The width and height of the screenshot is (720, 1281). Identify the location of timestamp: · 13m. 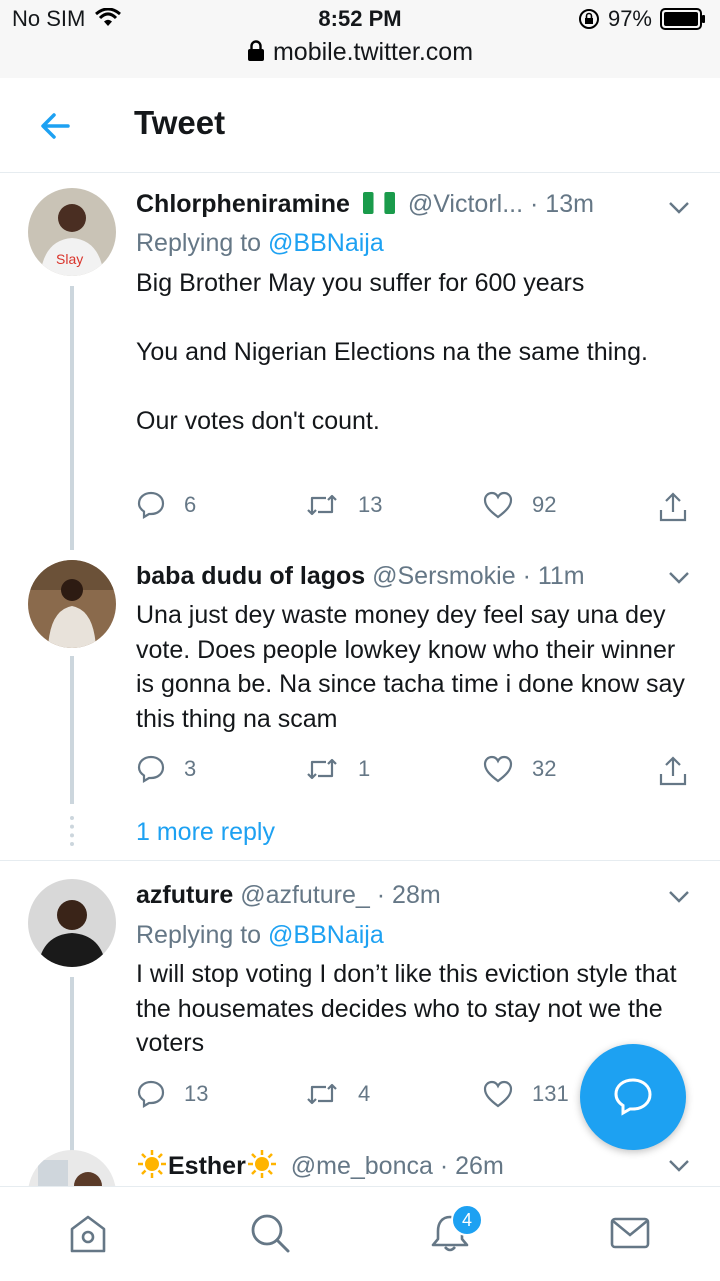
(562, 204).